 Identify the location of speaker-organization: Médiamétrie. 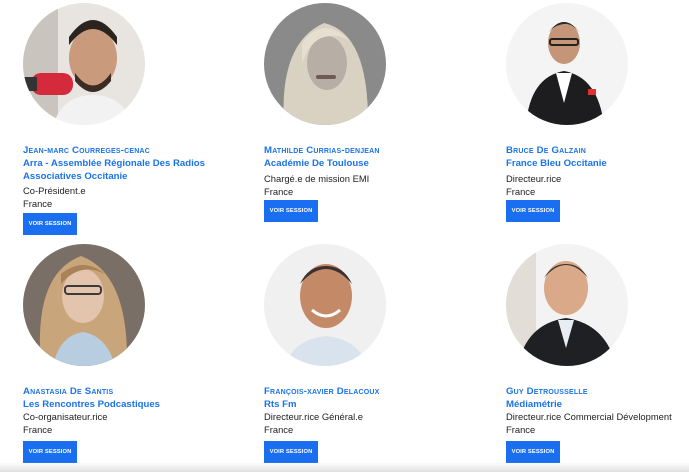
(597, 404).